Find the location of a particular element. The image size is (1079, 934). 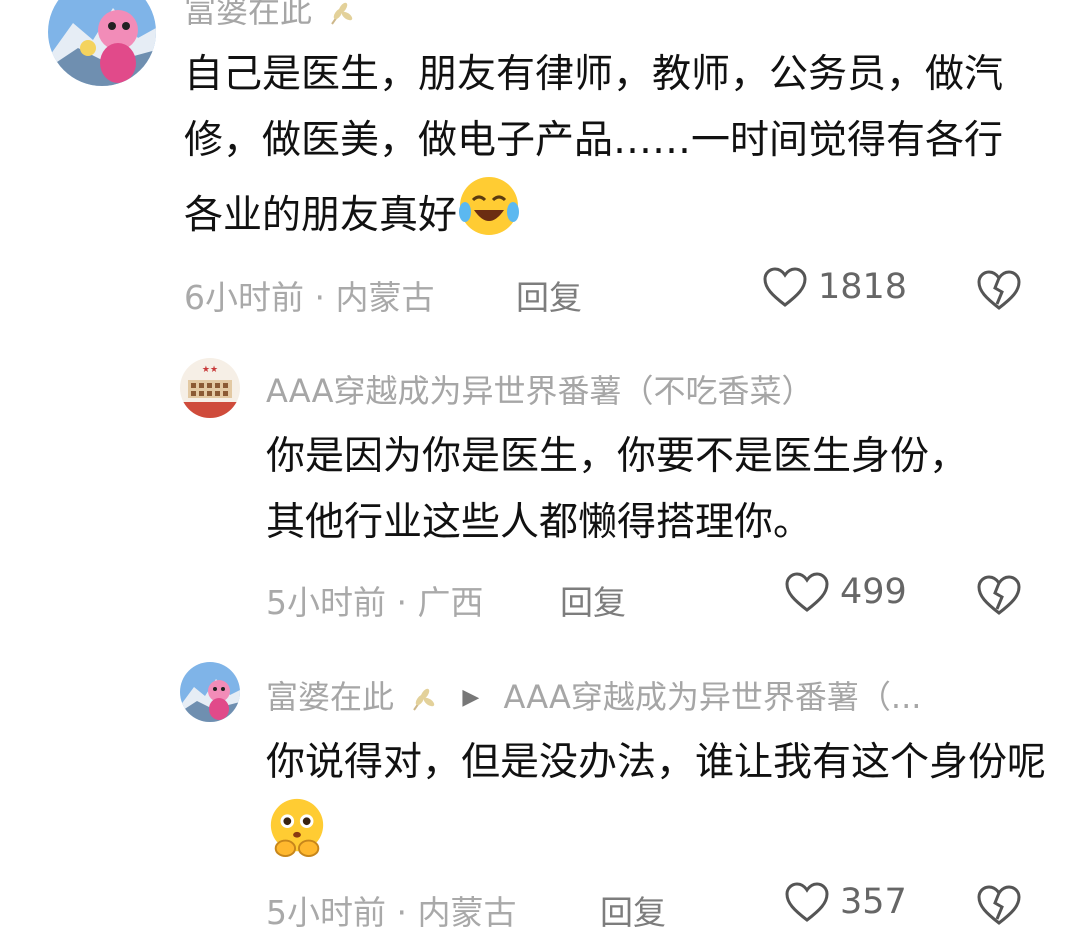

comment-time-location: 5小时前 · 广西 is located at coordinates (375, 602).